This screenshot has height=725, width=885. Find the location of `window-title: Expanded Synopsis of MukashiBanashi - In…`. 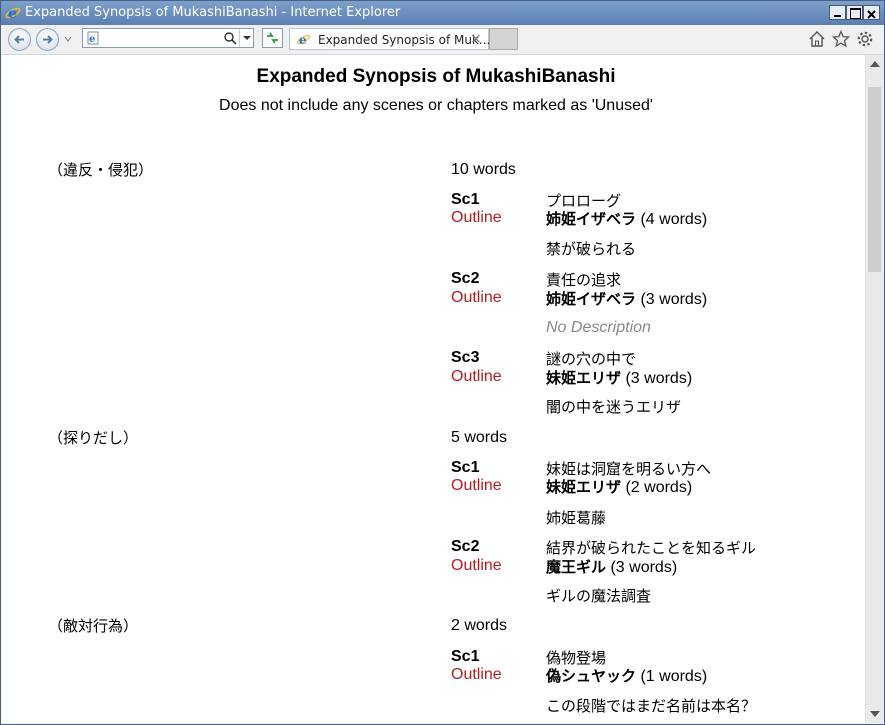

window-title: Expanded Synopsis of MukashiBanashi - In… is located at coordinates (213, 12).